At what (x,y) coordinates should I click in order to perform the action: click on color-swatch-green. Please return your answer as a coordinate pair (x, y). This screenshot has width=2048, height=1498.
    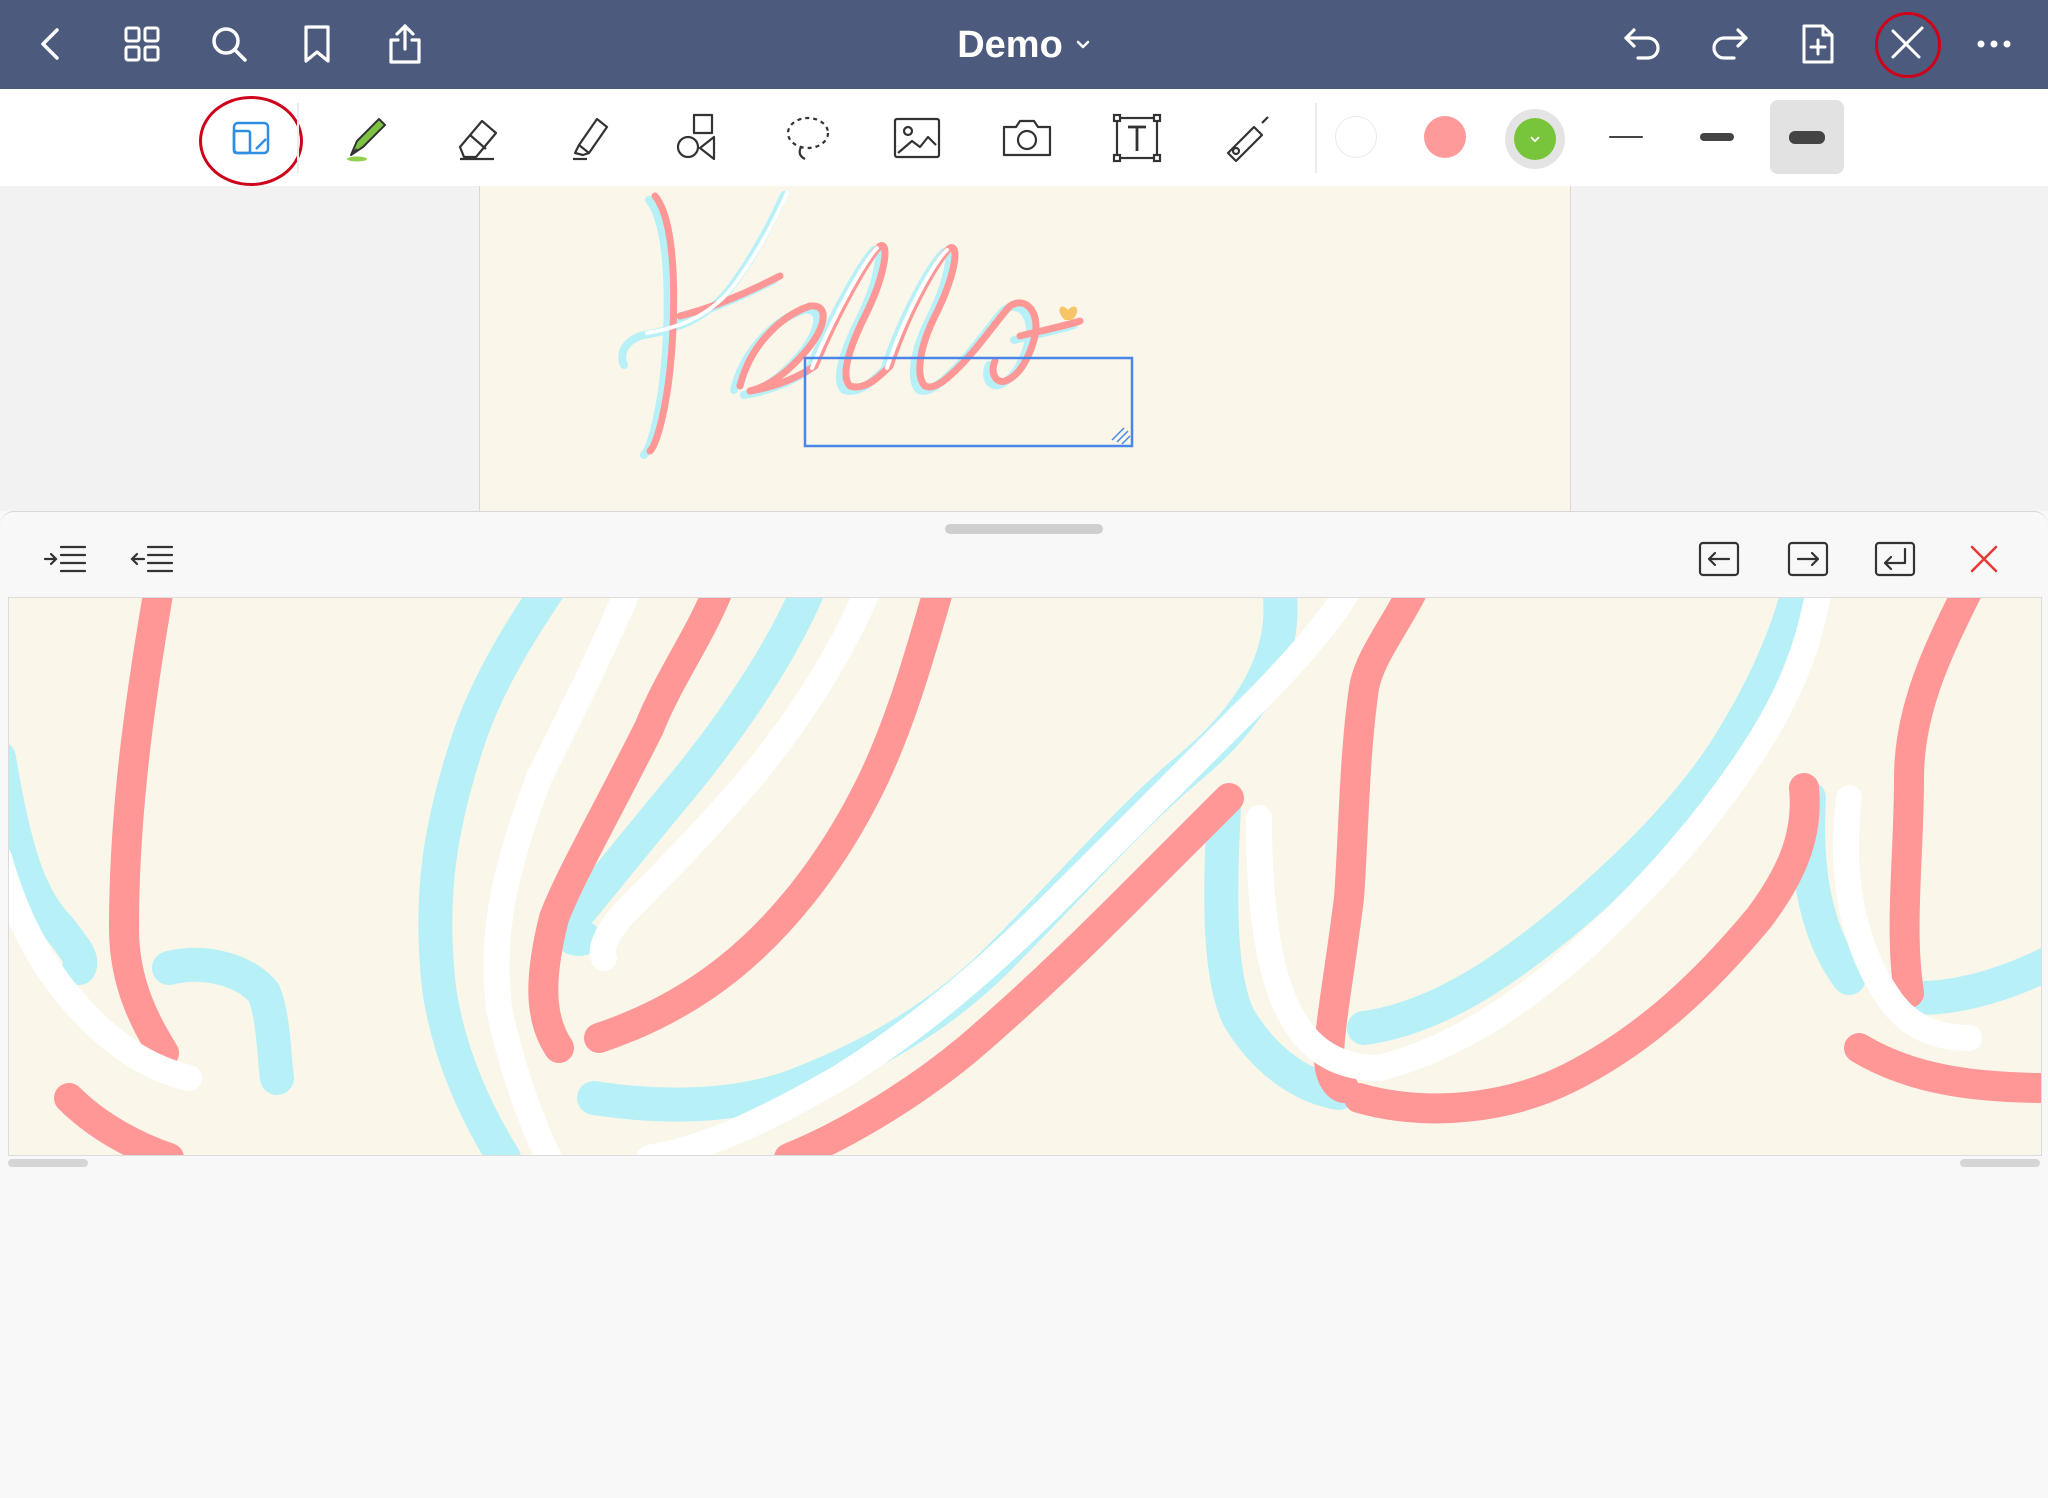
    Looking at the image, I should click on (1535, 139).